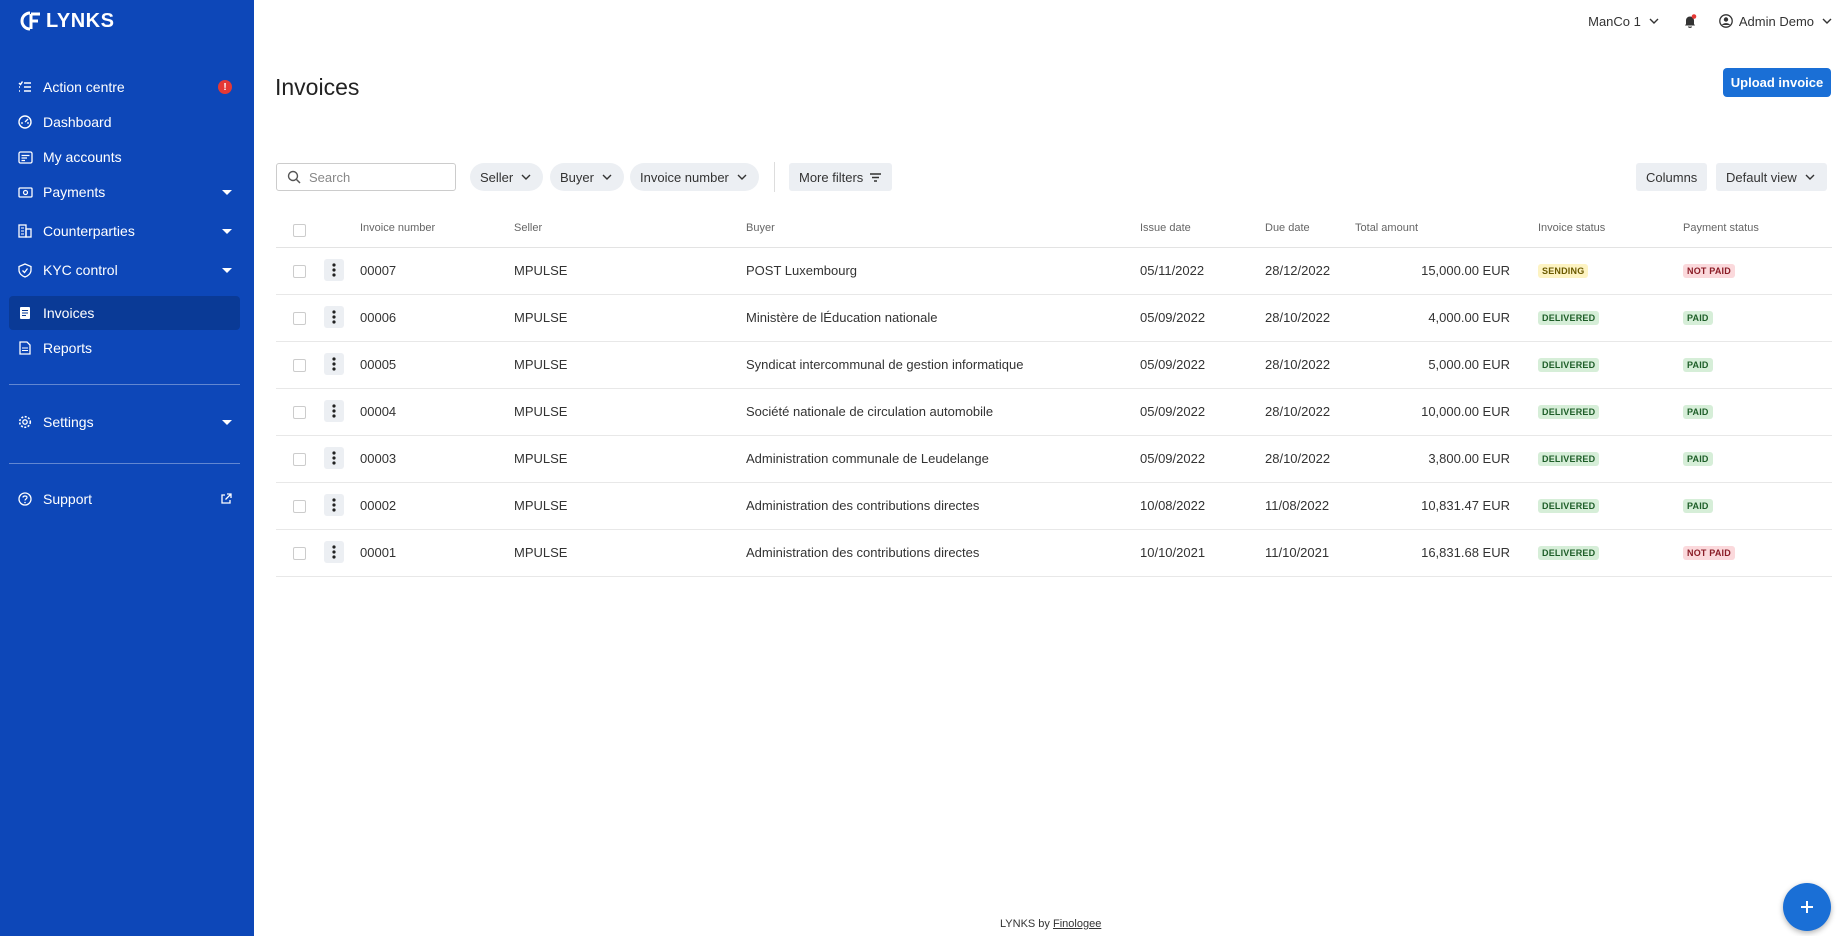  I want to click on company-selector: ManCo 1, so click(1624, 21).